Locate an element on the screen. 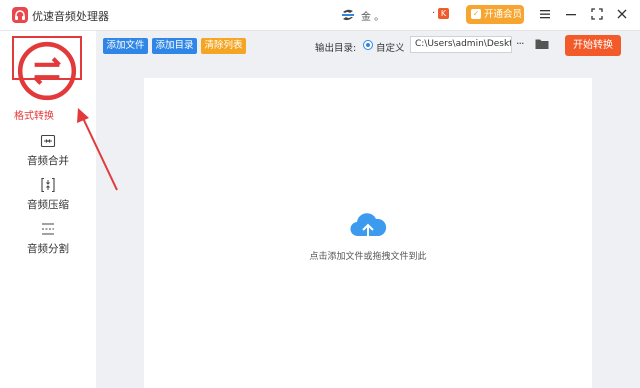 This screenshot has height=388, width=640. add-file-button: 添加文件 is located at coordinates (125, 46).